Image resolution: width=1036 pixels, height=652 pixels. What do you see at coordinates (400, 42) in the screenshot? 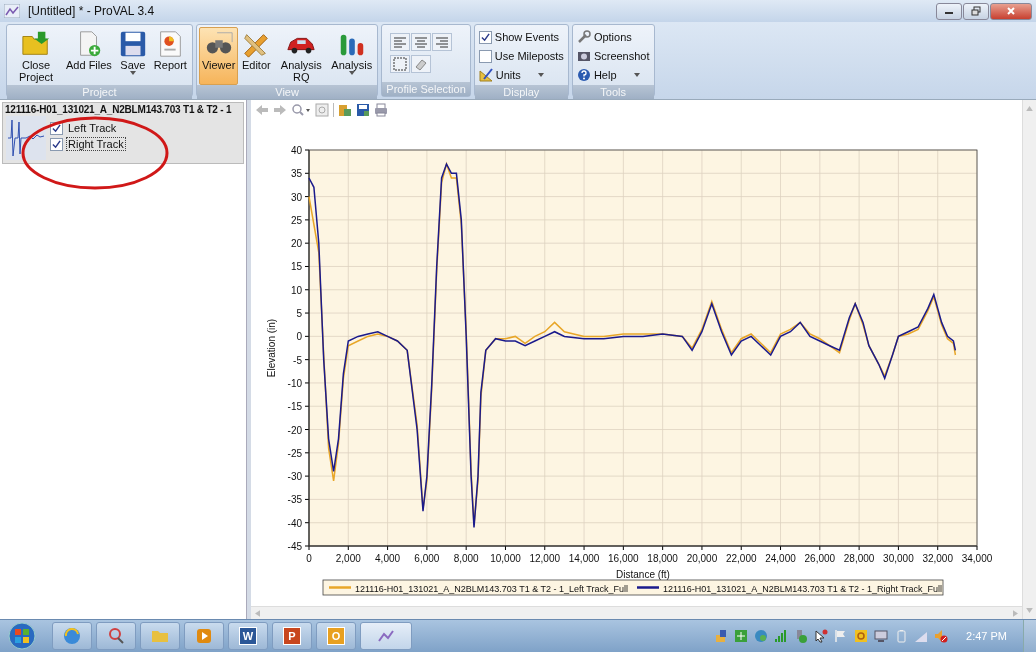
I see `align-left-button` at bounding box center [400, 42].